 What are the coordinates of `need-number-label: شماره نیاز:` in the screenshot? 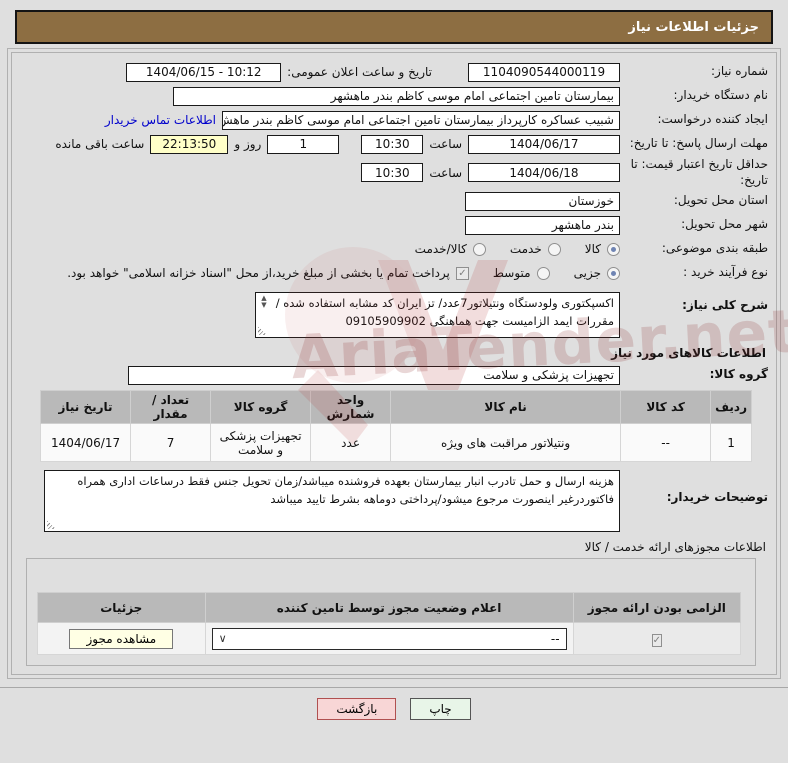 It's located at (739, 71).